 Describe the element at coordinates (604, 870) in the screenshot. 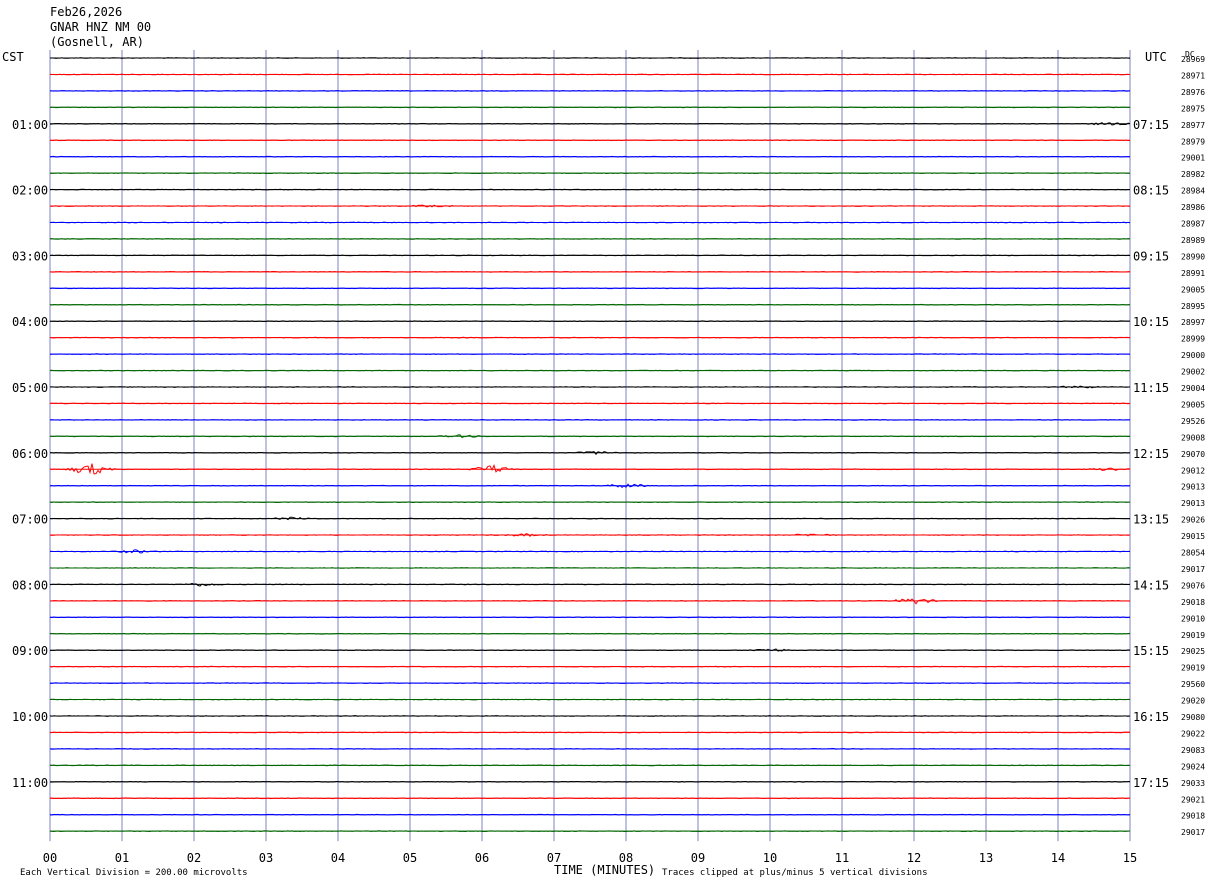

I see `x-axis-title: TIME (MINUTES)` at that location.